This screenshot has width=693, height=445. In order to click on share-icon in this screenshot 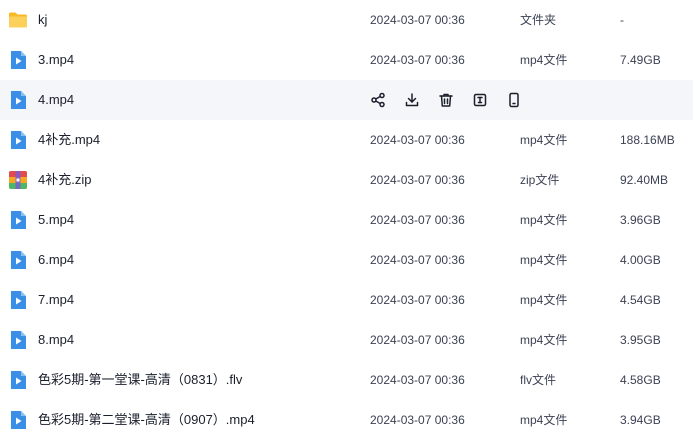, I will do `click(378, 100)`.